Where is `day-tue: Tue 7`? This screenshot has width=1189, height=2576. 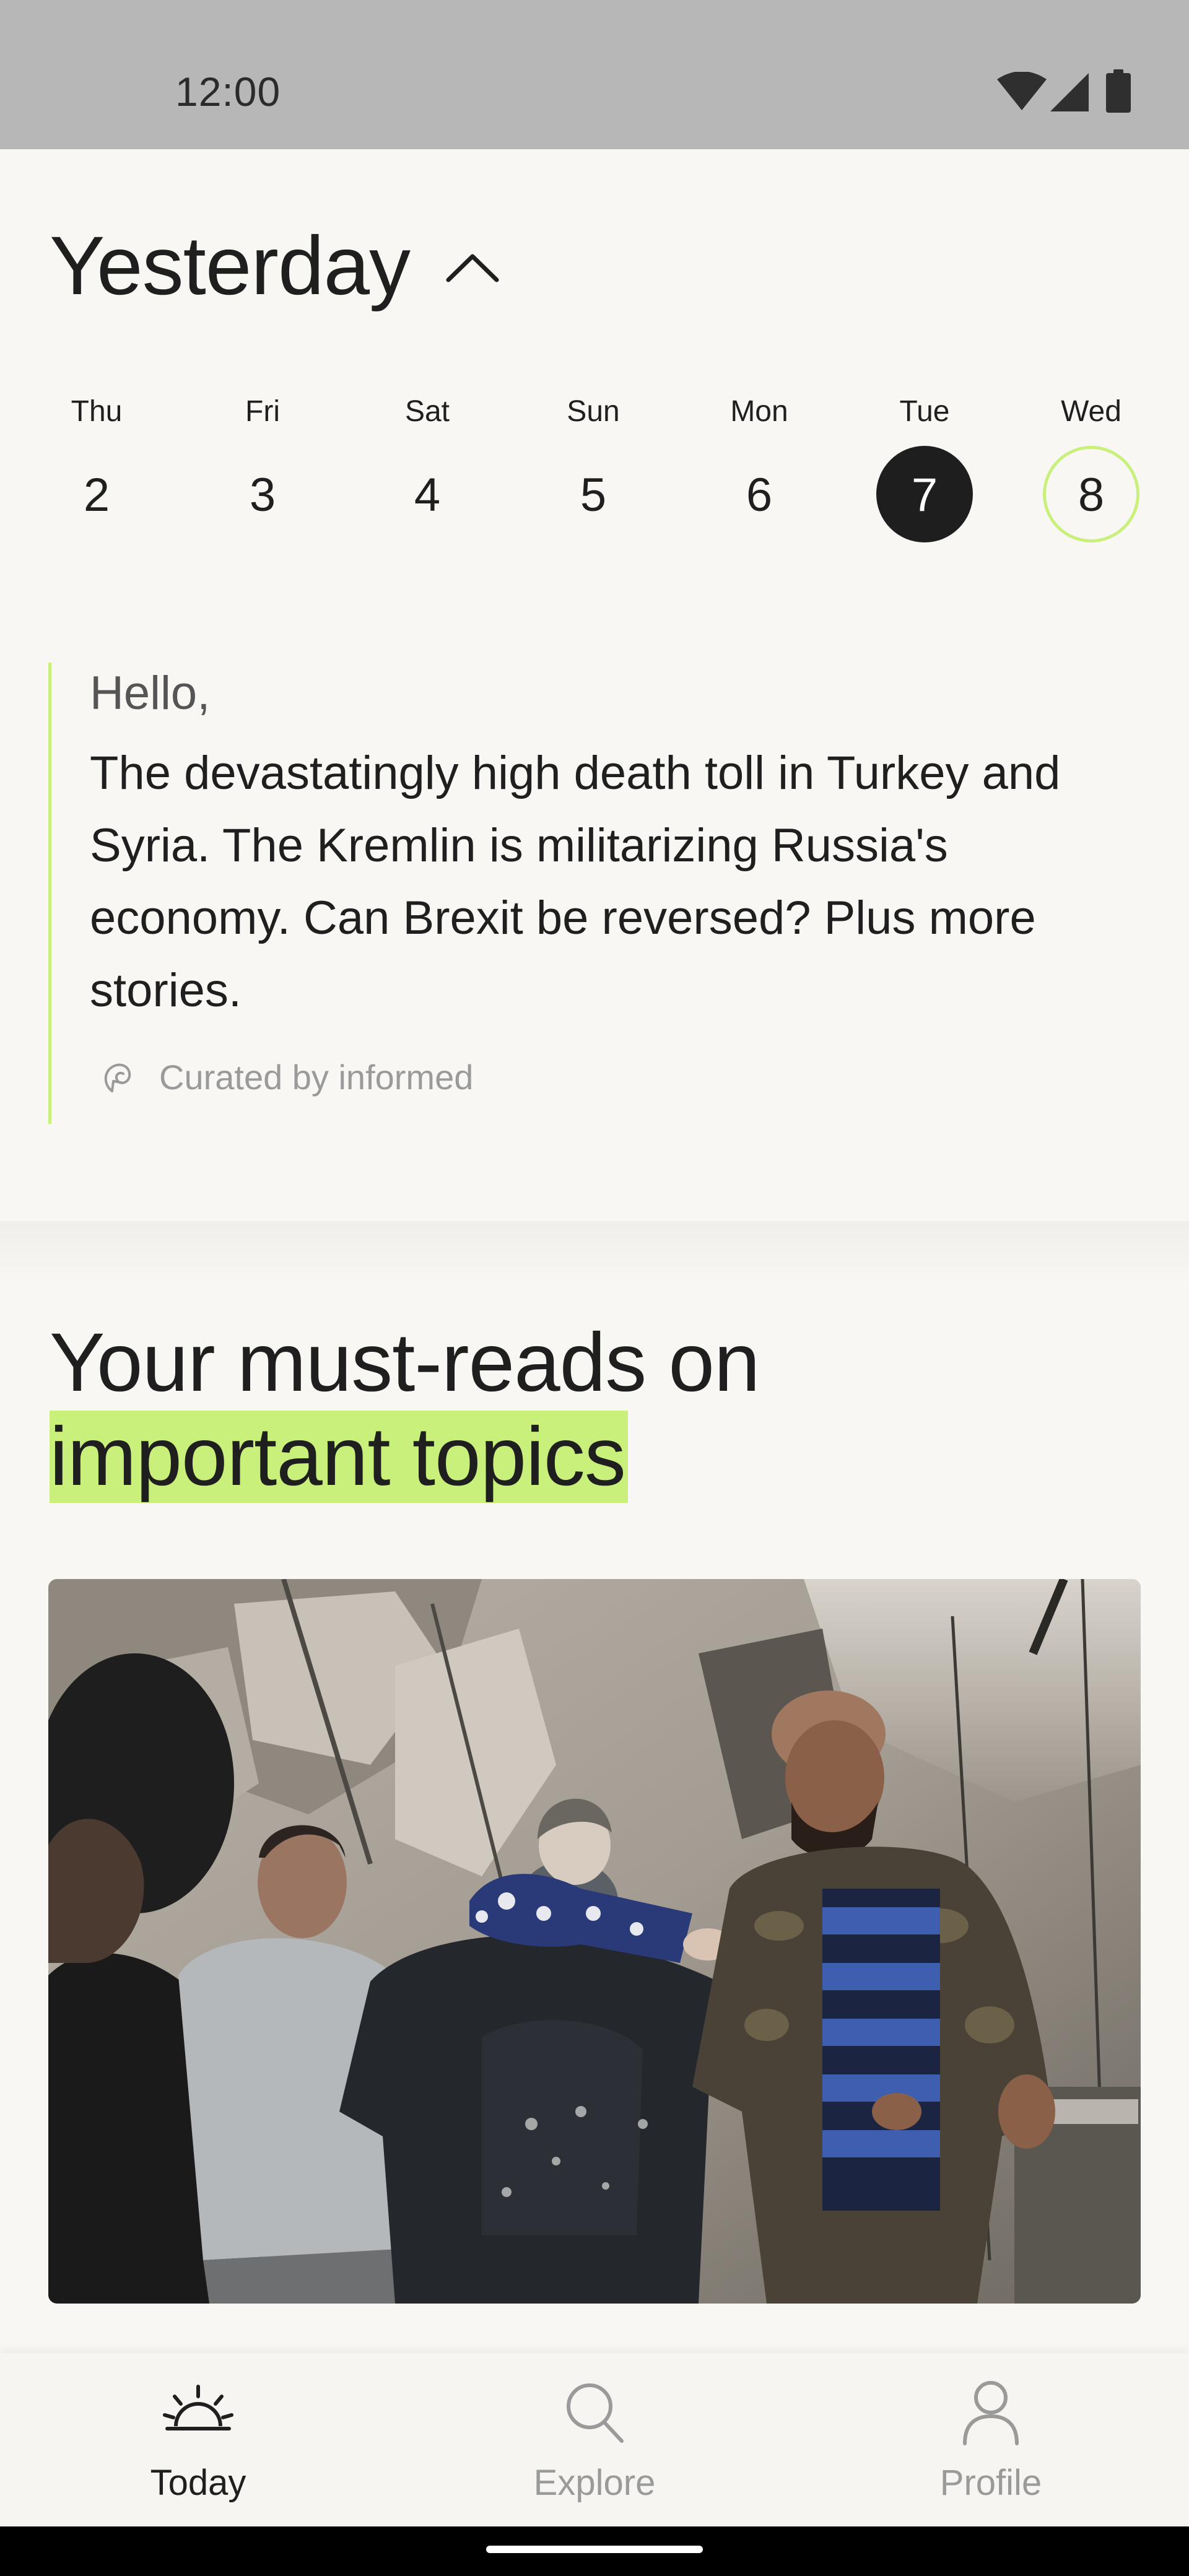 day-tue: Tue 7 is located at coordinates (924, 470).